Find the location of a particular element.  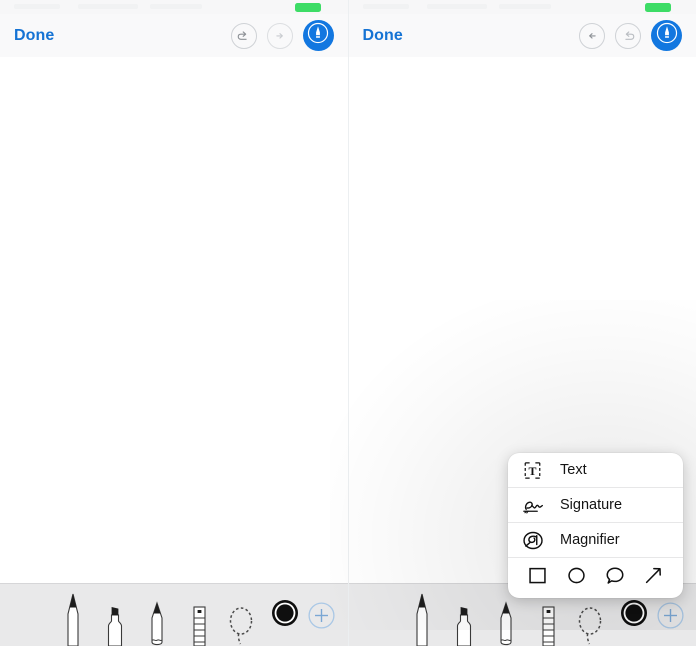

menu-item-label: Magnifier is located at coordinates (590, 540).